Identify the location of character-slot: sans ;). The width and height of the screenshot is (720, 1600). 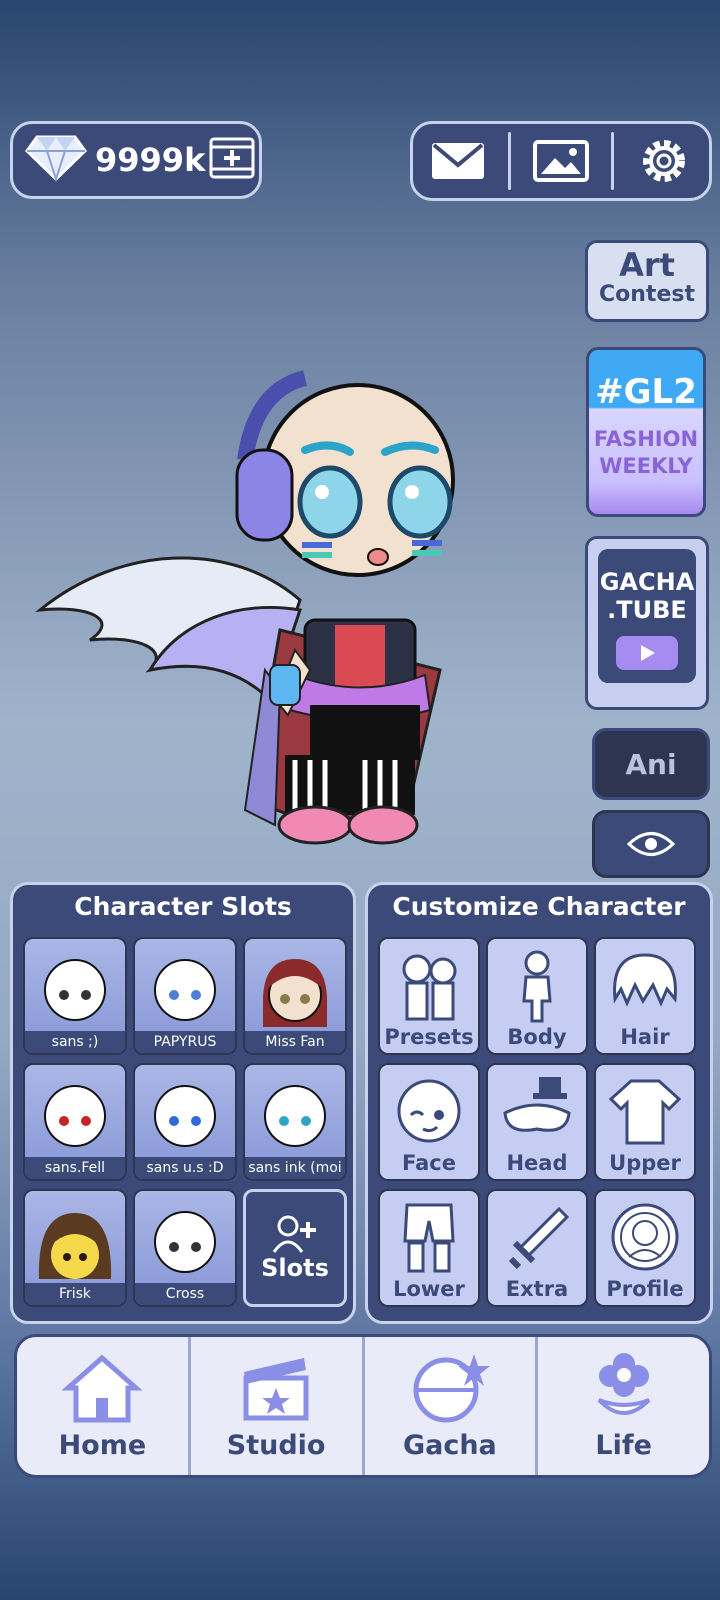
(75, 996).